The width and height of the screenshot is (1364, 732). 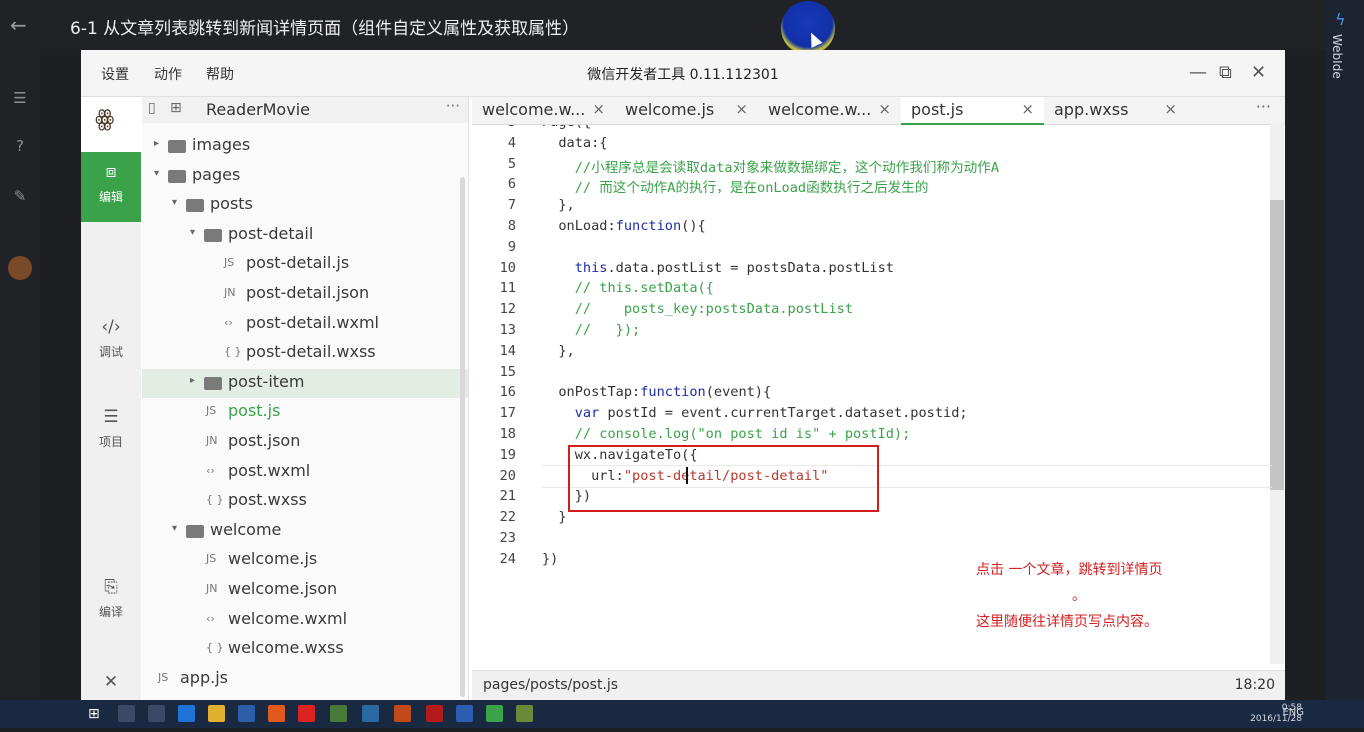 What do you see at coordinates (305, 324) in the screenshot?
I see `tree-file: ‹› post-detail.wxml` at bounding box center [305, 324].